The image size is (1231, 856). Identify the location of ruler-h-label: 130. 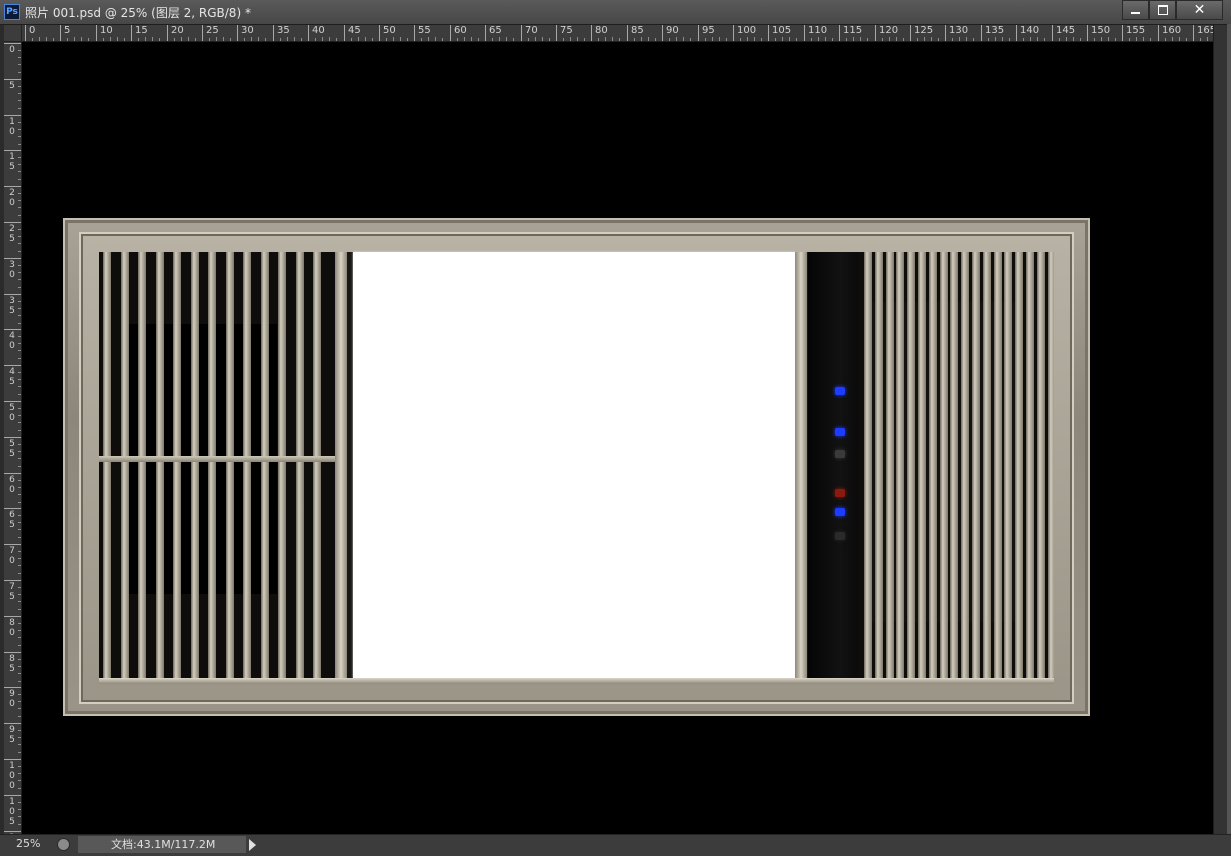
(959, 30).